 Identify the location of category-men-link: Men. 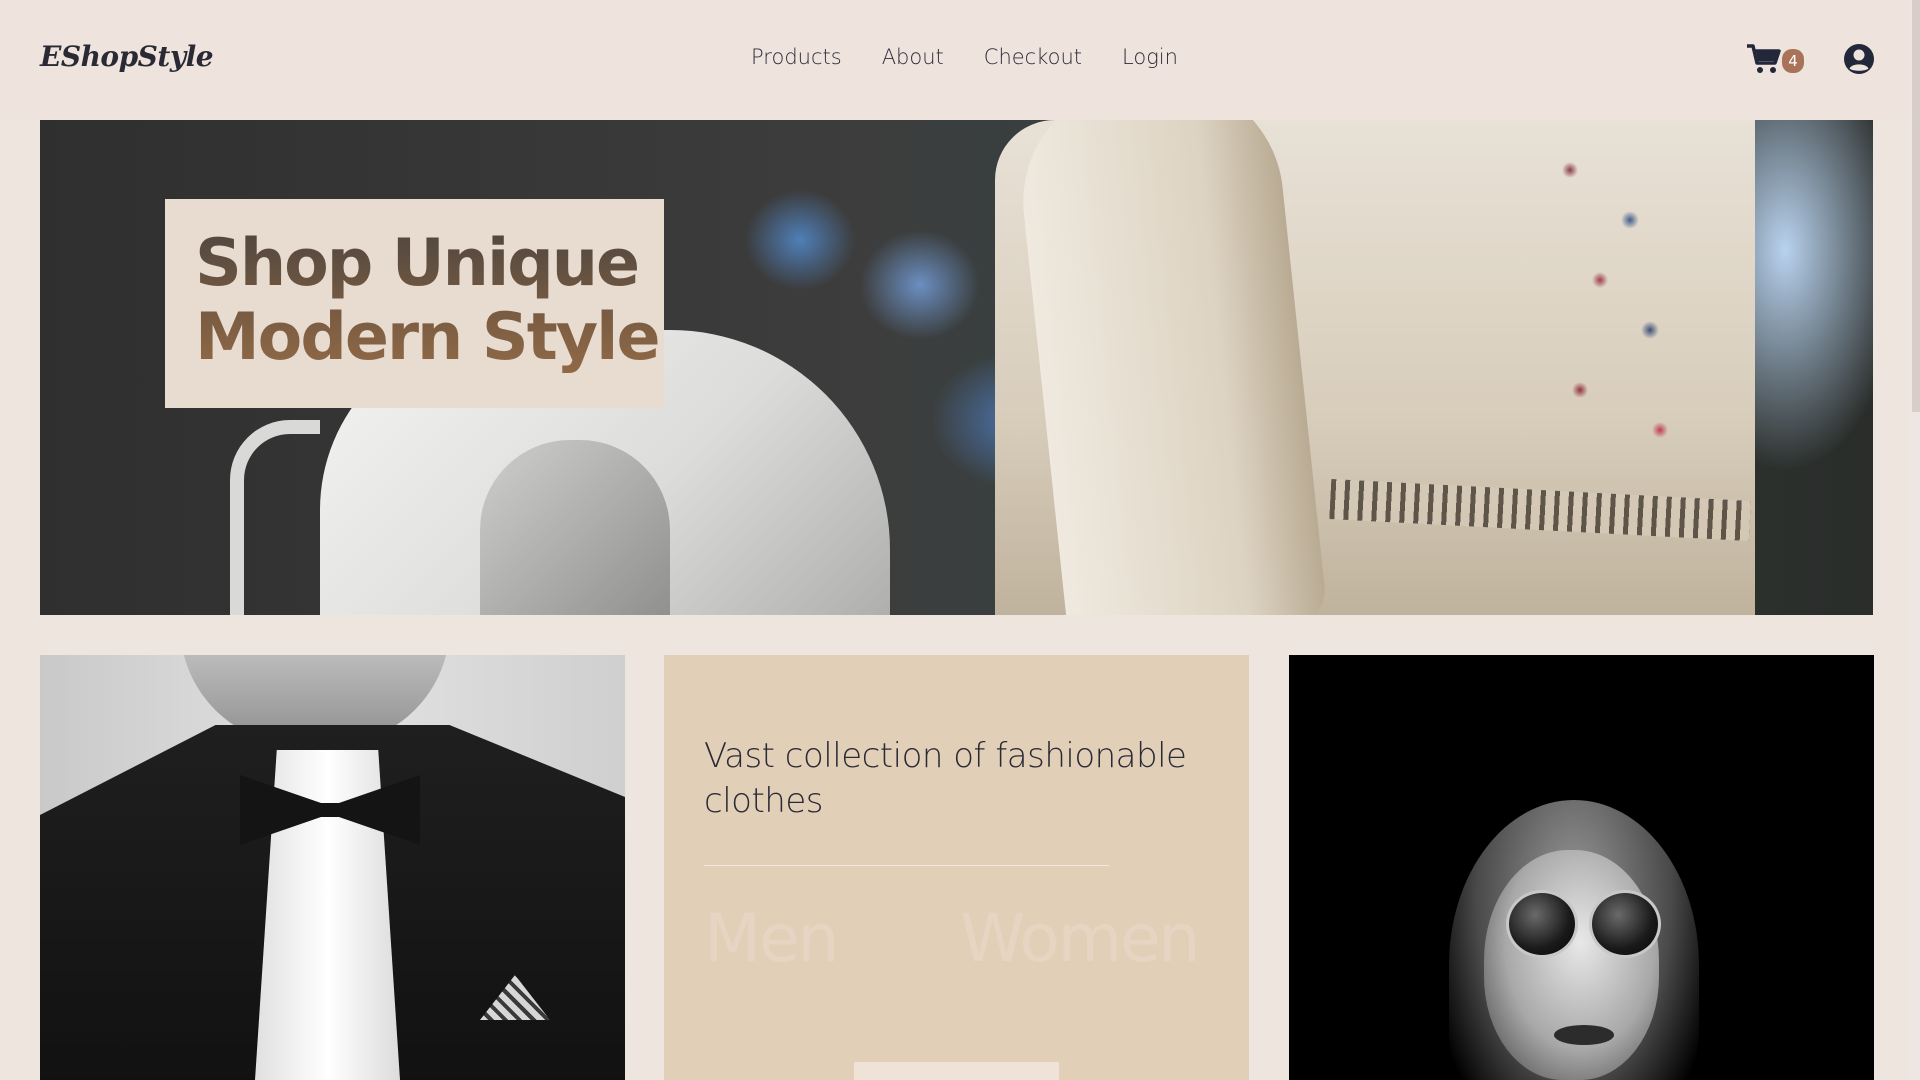
(771, 938).